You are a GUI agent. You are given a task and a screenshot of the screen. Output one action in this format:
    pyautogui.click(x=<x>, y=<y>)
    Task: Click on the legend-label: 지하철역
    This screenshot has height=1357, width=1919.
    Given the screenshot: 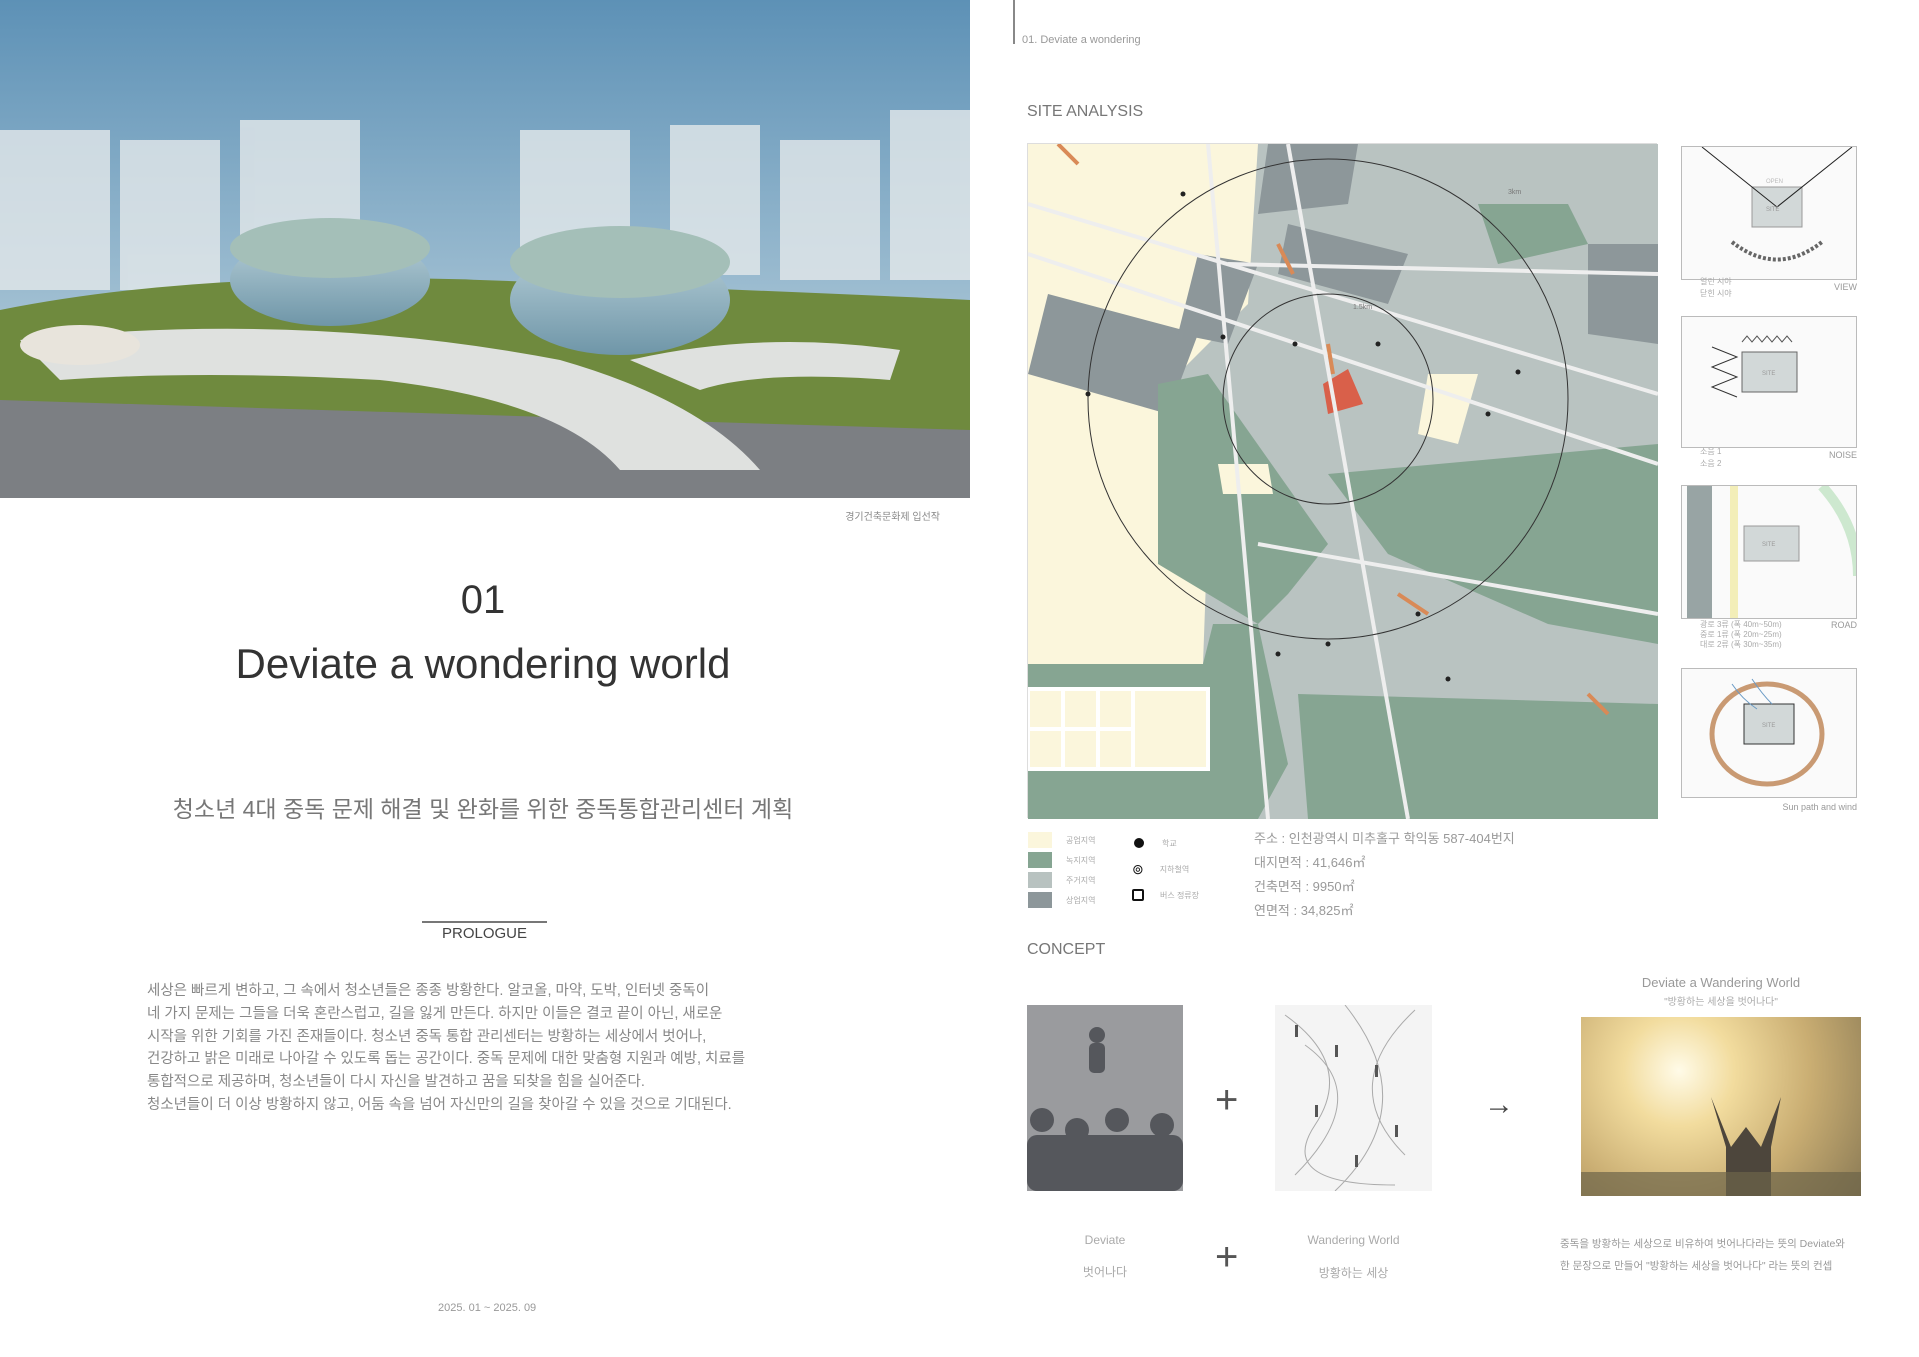 What is the action you would take?
    pyautogui.click(x=1174, y=869)
    